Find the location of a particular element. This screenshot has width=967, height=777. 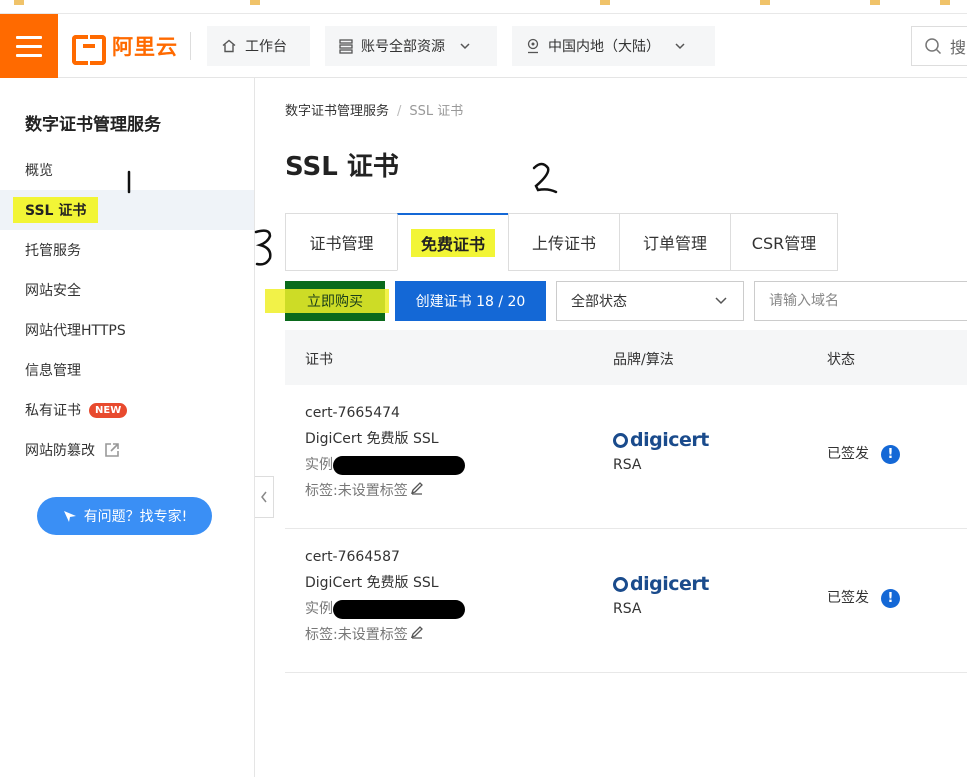

stack-icon is located at coordinates (346, 46).